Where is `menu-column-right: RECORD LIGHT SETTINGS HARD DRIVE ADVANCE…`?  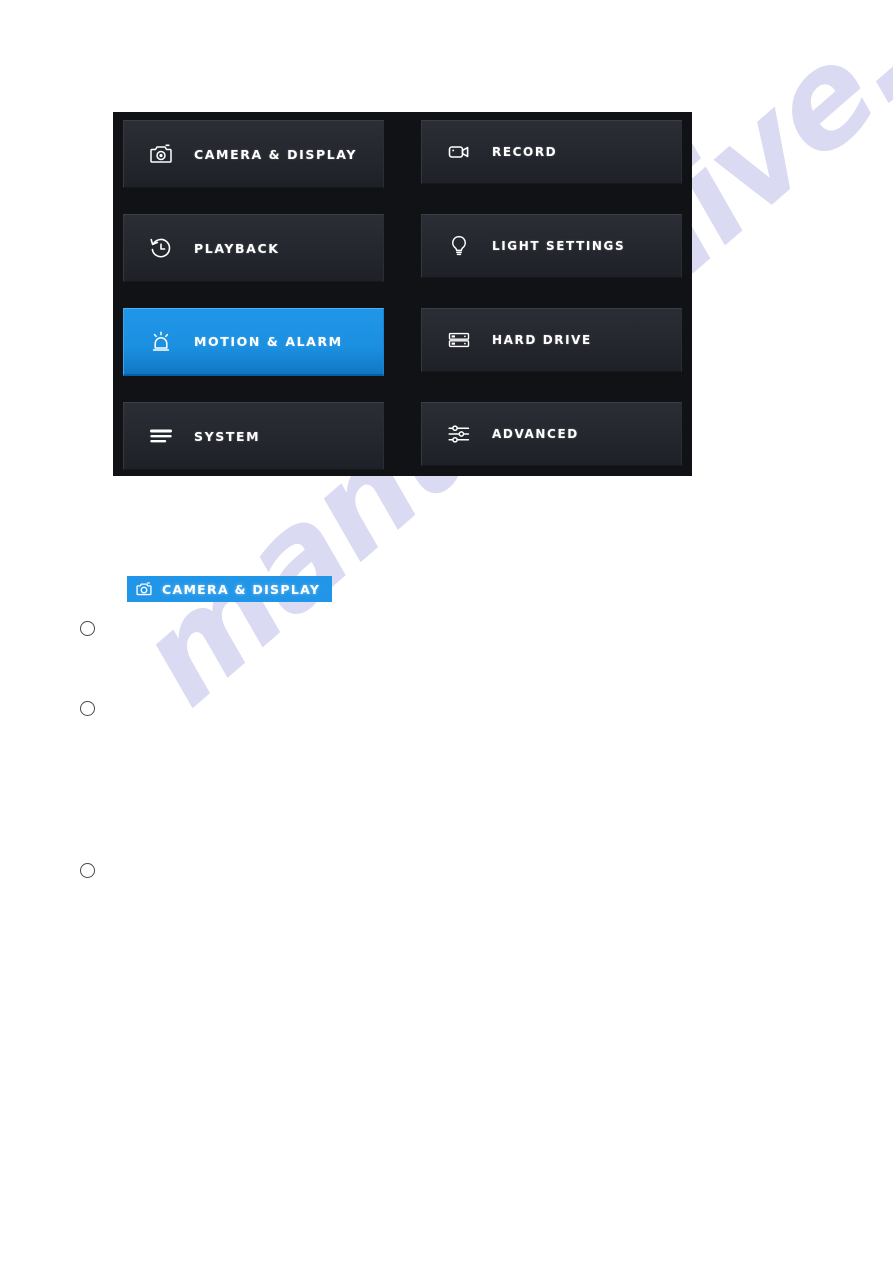
menu-column-right: RECORD LIGHT SETTINGS HARD DRIVE ADVANCE… is located at coordinates (551, 308).